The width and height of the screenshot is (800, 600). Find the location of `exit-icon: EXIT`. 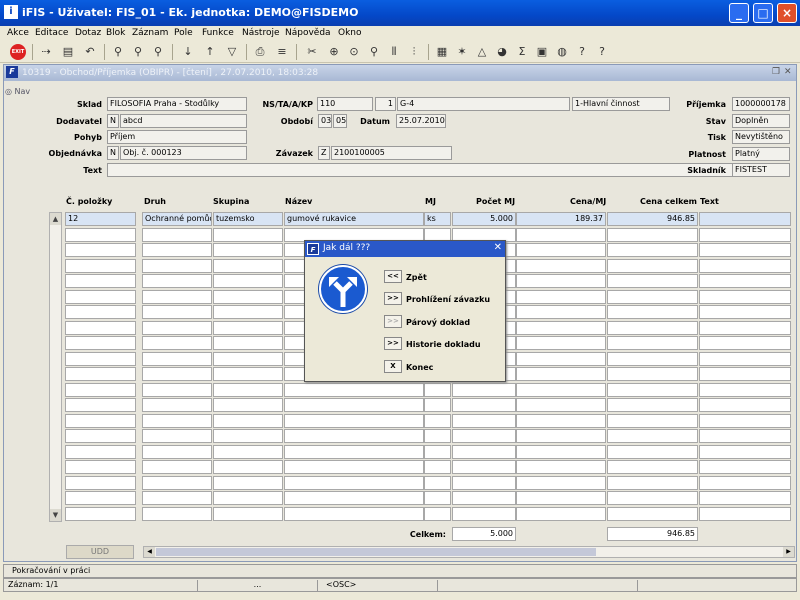

exit-icon: EXIT is located at coordinates (18, 52).